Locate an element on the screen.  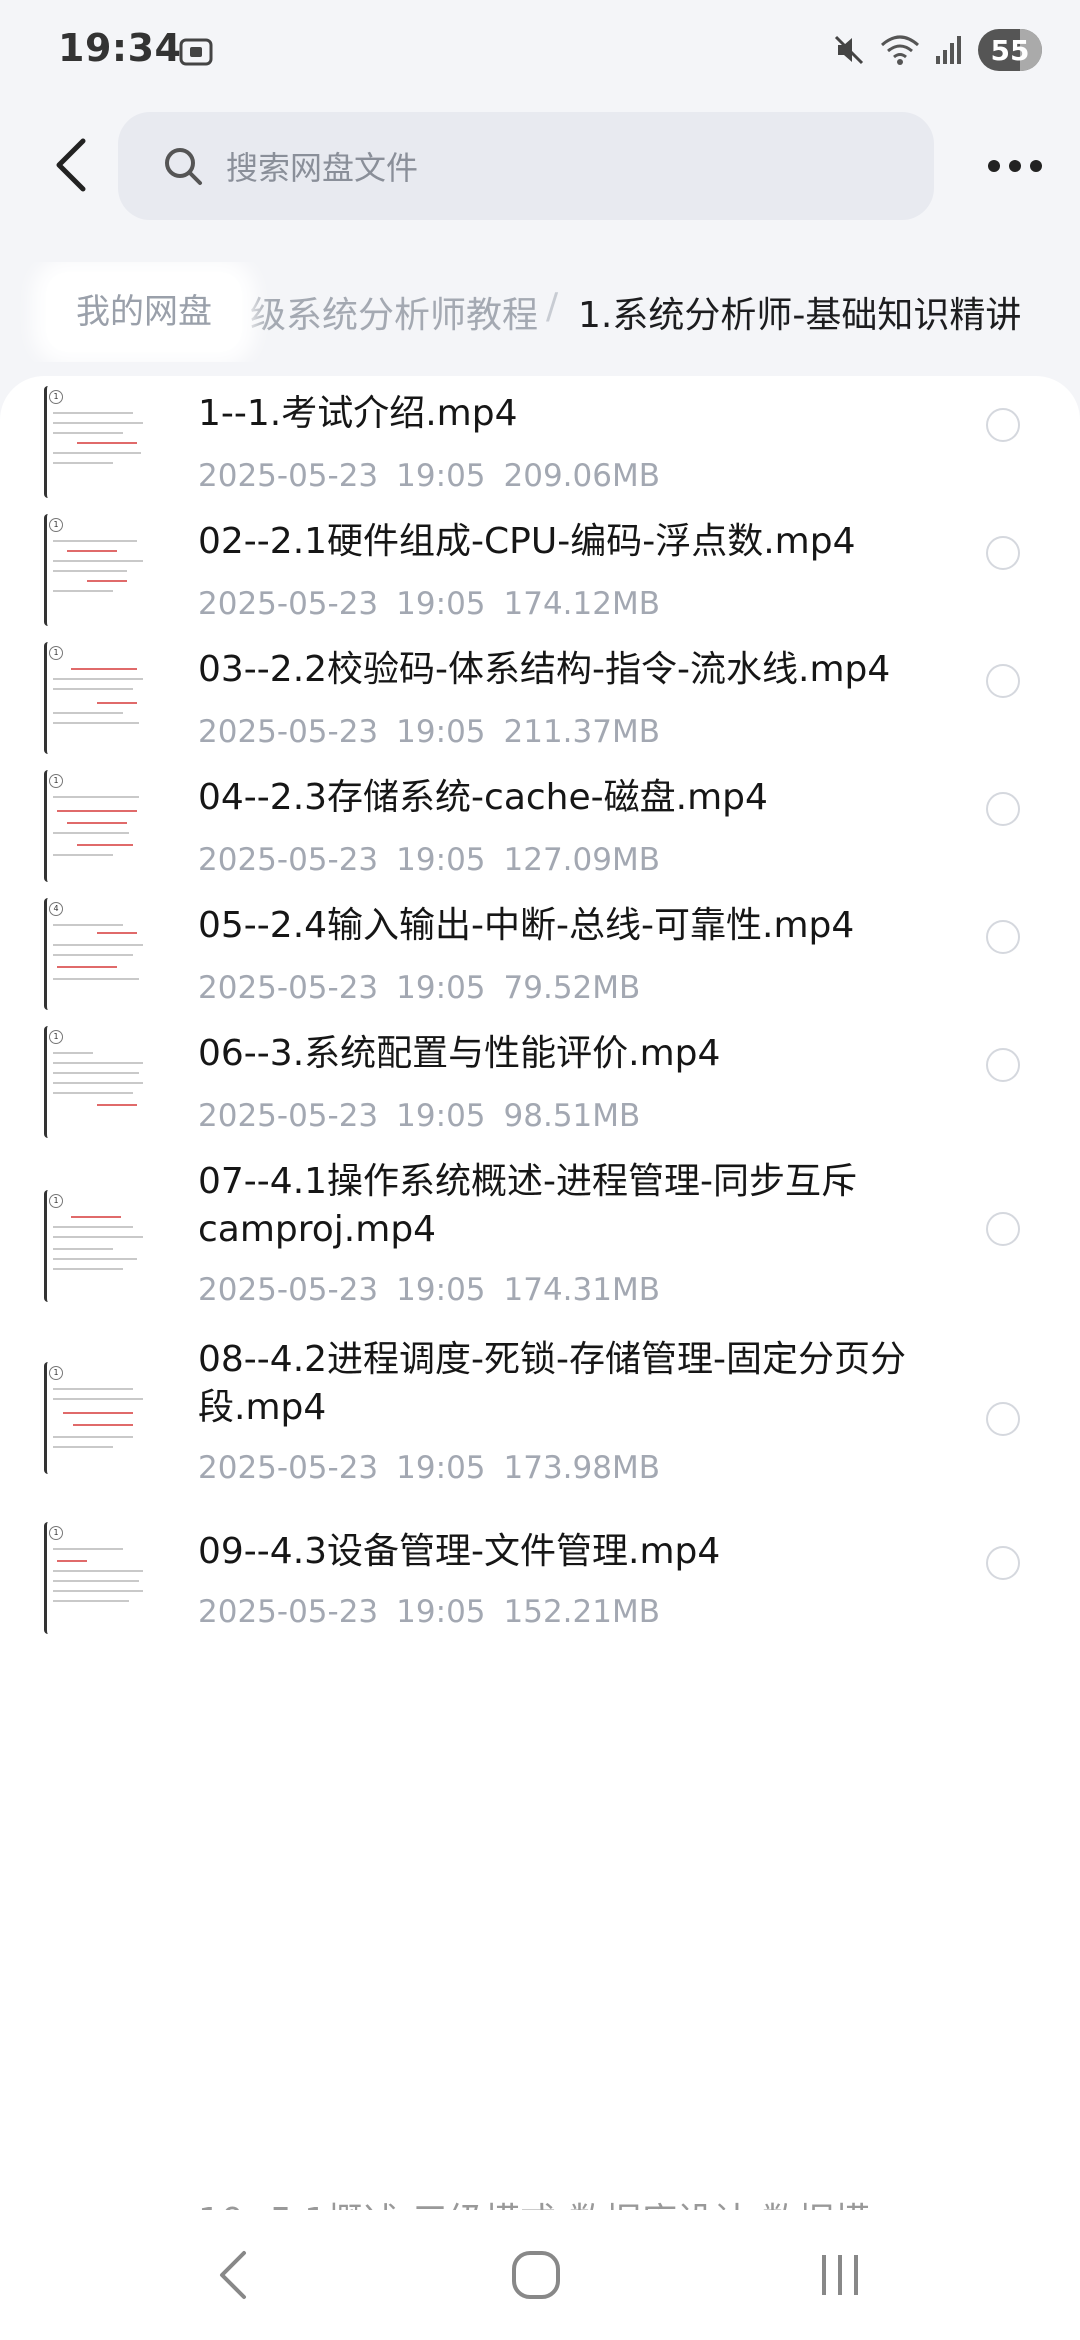
file-meta: 2025-05-23 19:05 98.51MB is located at coordinates (428, 1116).